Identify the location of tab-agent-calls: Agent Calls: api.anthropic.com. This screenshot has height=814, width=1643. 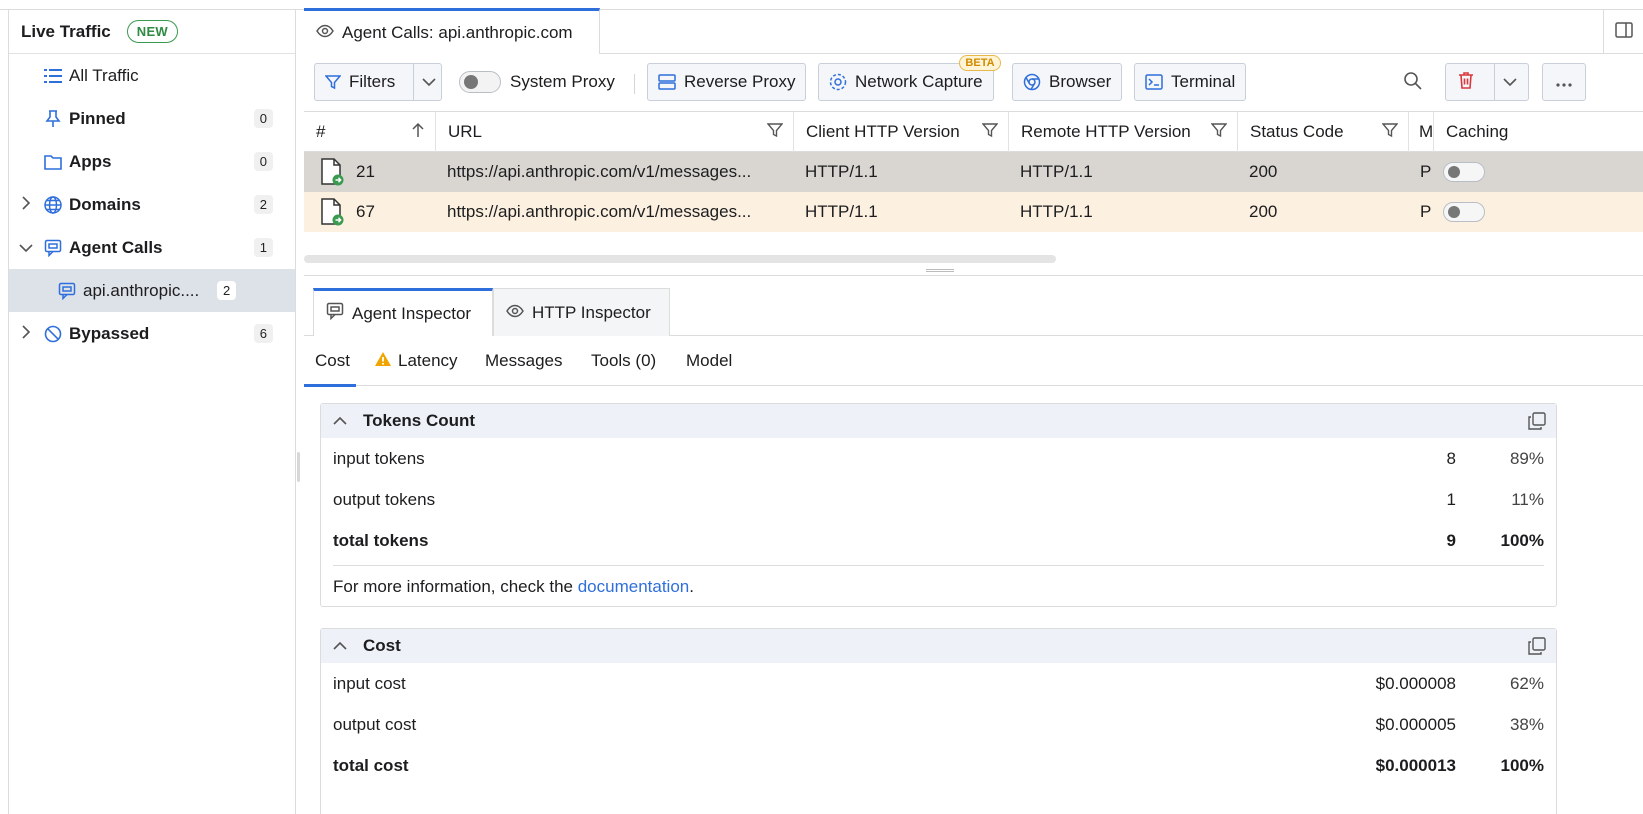
(452, 31).